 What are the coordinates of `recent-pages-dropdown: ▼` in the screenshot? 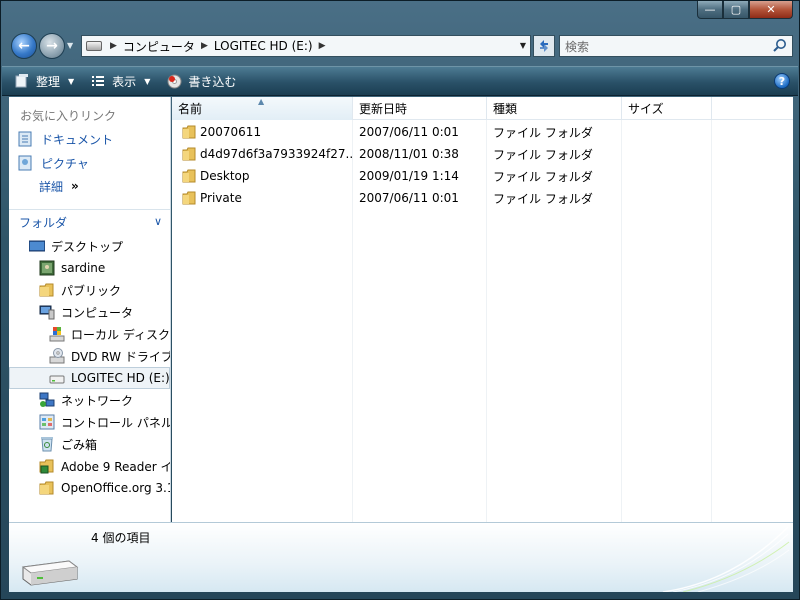 It's located at (72, 46).